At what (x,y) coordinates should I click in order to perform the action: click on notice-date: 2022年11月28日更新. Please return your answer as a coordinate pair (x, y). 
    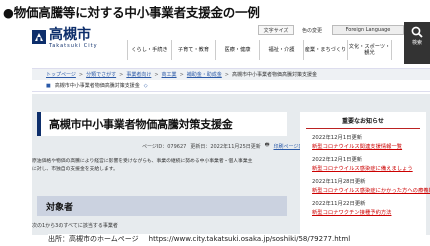
    Looking at the image, I should click on (339, 182).